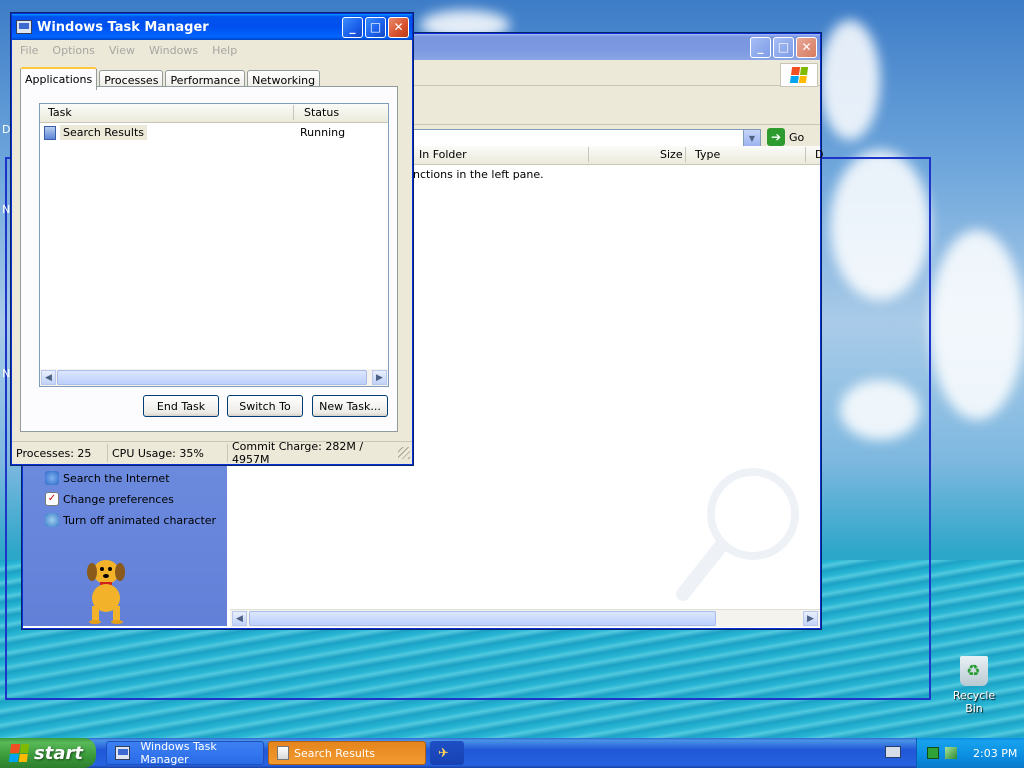 The width and height of the screenshot is (1024, 768). What do you see at coordinates (168, 453) in the screenshot?
I see `status-cpu-usage: CPU Usage: 35%` at bounding box center [168, 453].